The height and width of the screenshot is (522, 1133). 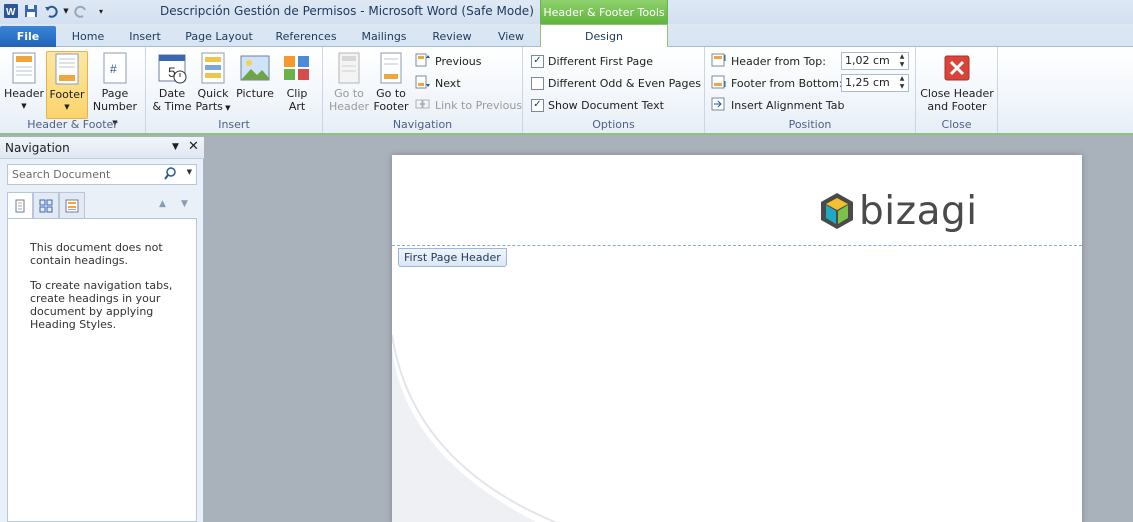 I want to click on next-icon, so click(x=423, y=83).